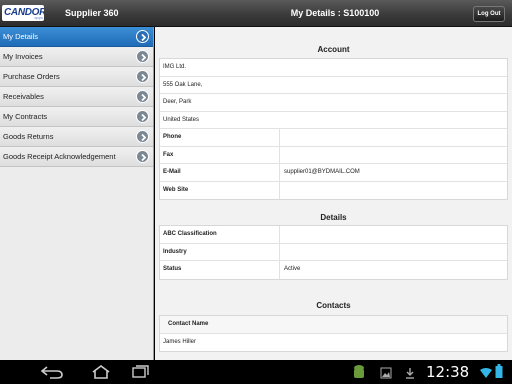 The image size is (512, 384). I want to click on sidebar-item-purchase-orders: Purchase Orders, so click(76, 77).